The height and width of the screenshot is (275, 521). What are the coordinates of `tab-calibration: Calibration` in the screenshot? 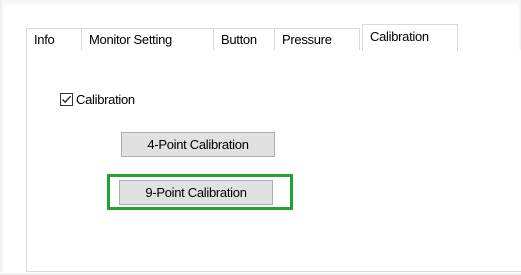 It's located at (410, 37).